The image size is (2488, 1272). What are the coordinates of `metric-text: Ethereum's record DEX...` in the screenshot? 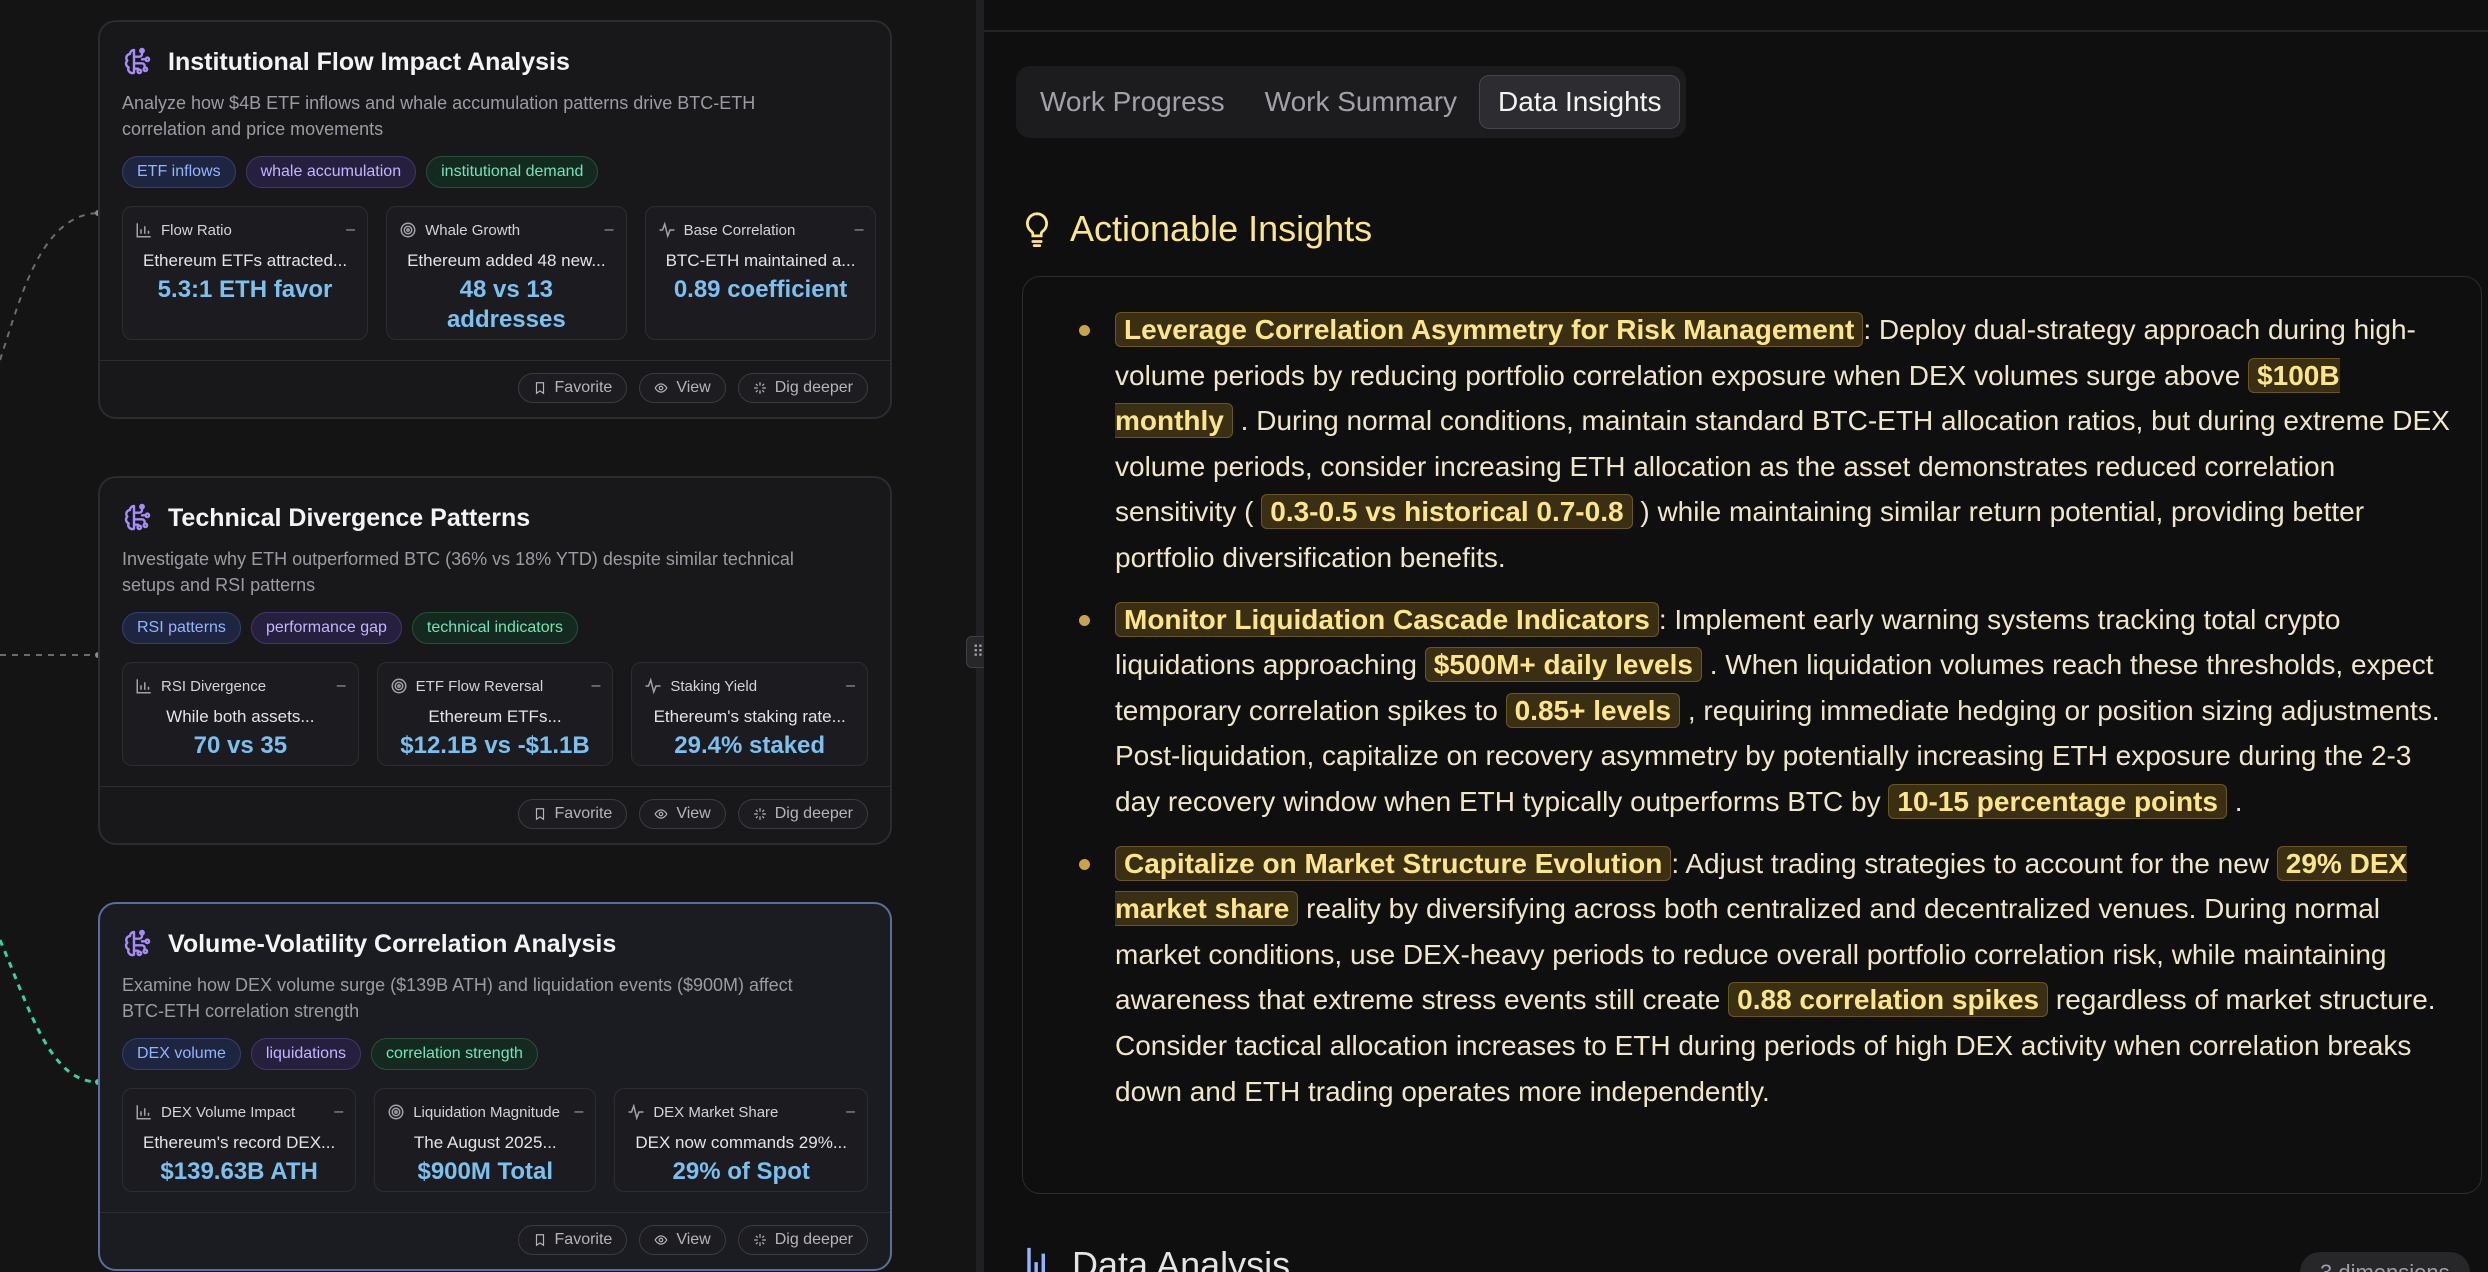 It's located at (239, 1142).